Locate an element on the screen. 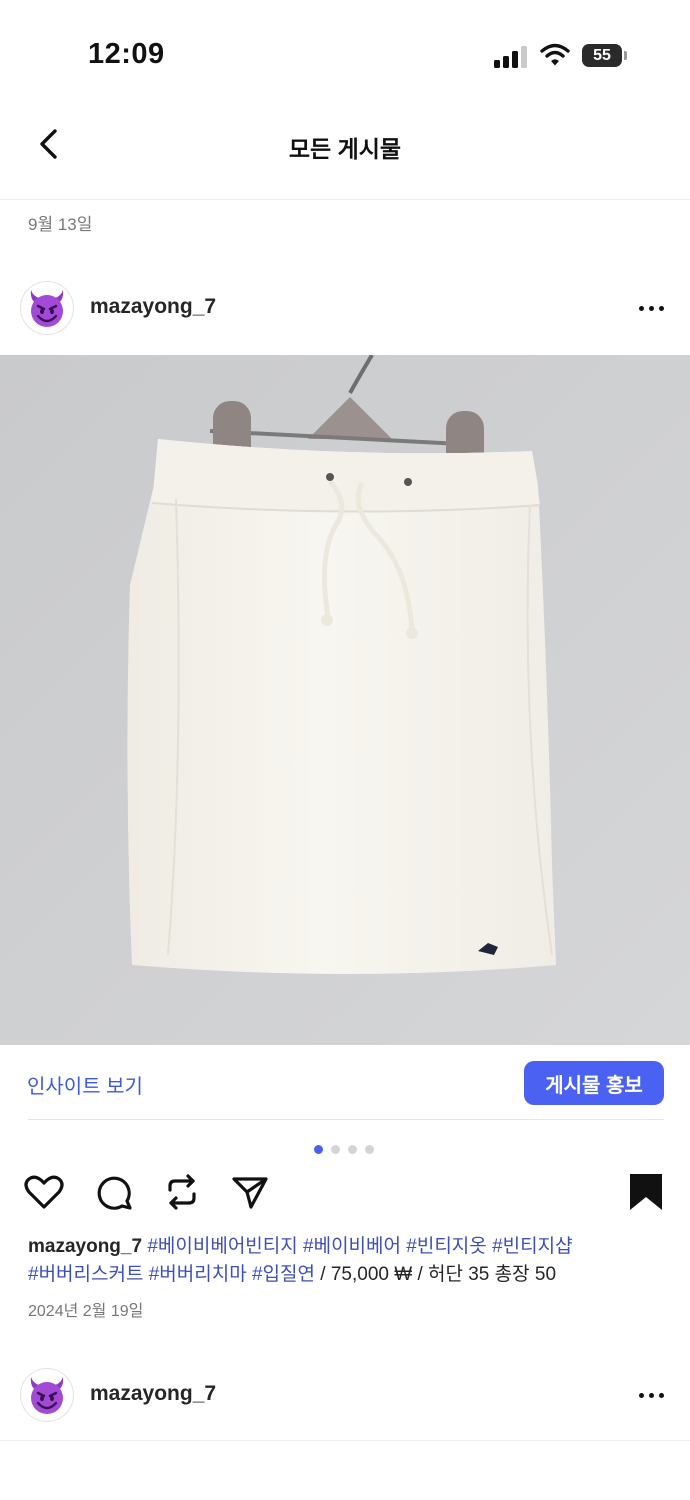 This screenshot has height=1500, width=690. post-header: mazayong_7 is located at coordinates (345, 308).